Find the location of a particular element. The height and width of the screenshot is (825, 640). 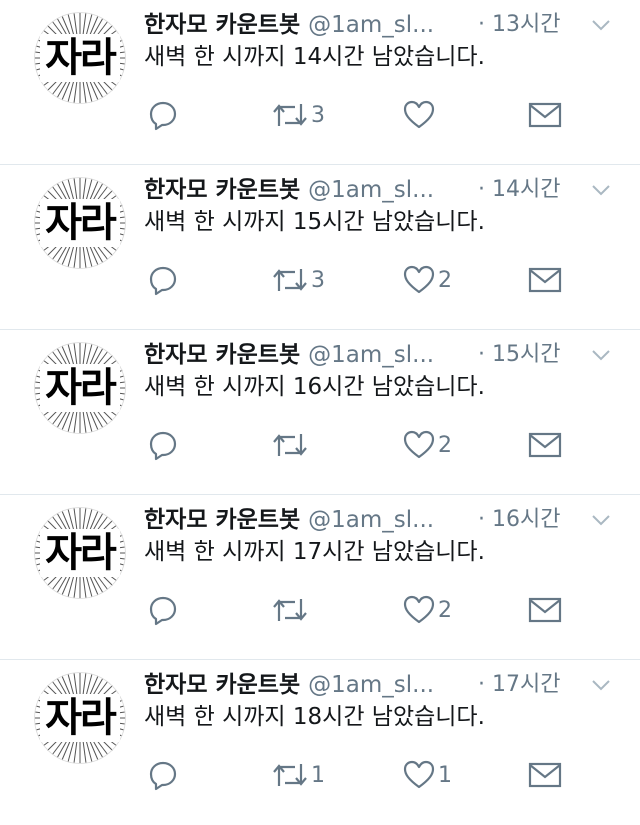

like-count: 1 is located at coordinates (445, 775).